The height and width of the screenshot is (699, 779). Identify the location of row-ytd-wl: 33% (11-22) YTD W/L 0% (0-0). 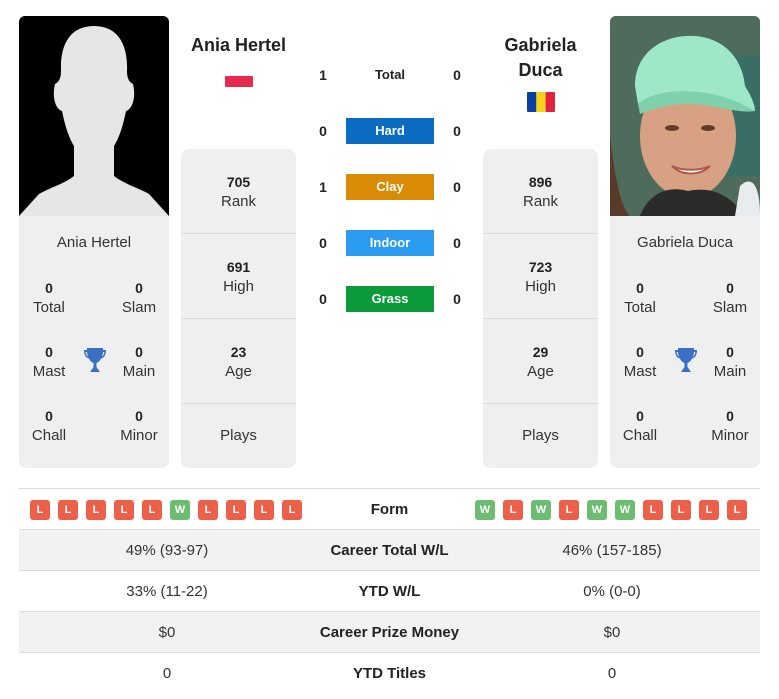
(389, 591).